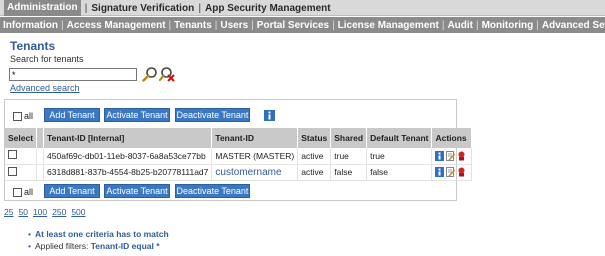 Image resolution: width=605 pixels, height=256 pixels. Describe the element at coordinates (255, 138) in the screenshot. I see `col-tenant-id: Tenant-ID` at that location.